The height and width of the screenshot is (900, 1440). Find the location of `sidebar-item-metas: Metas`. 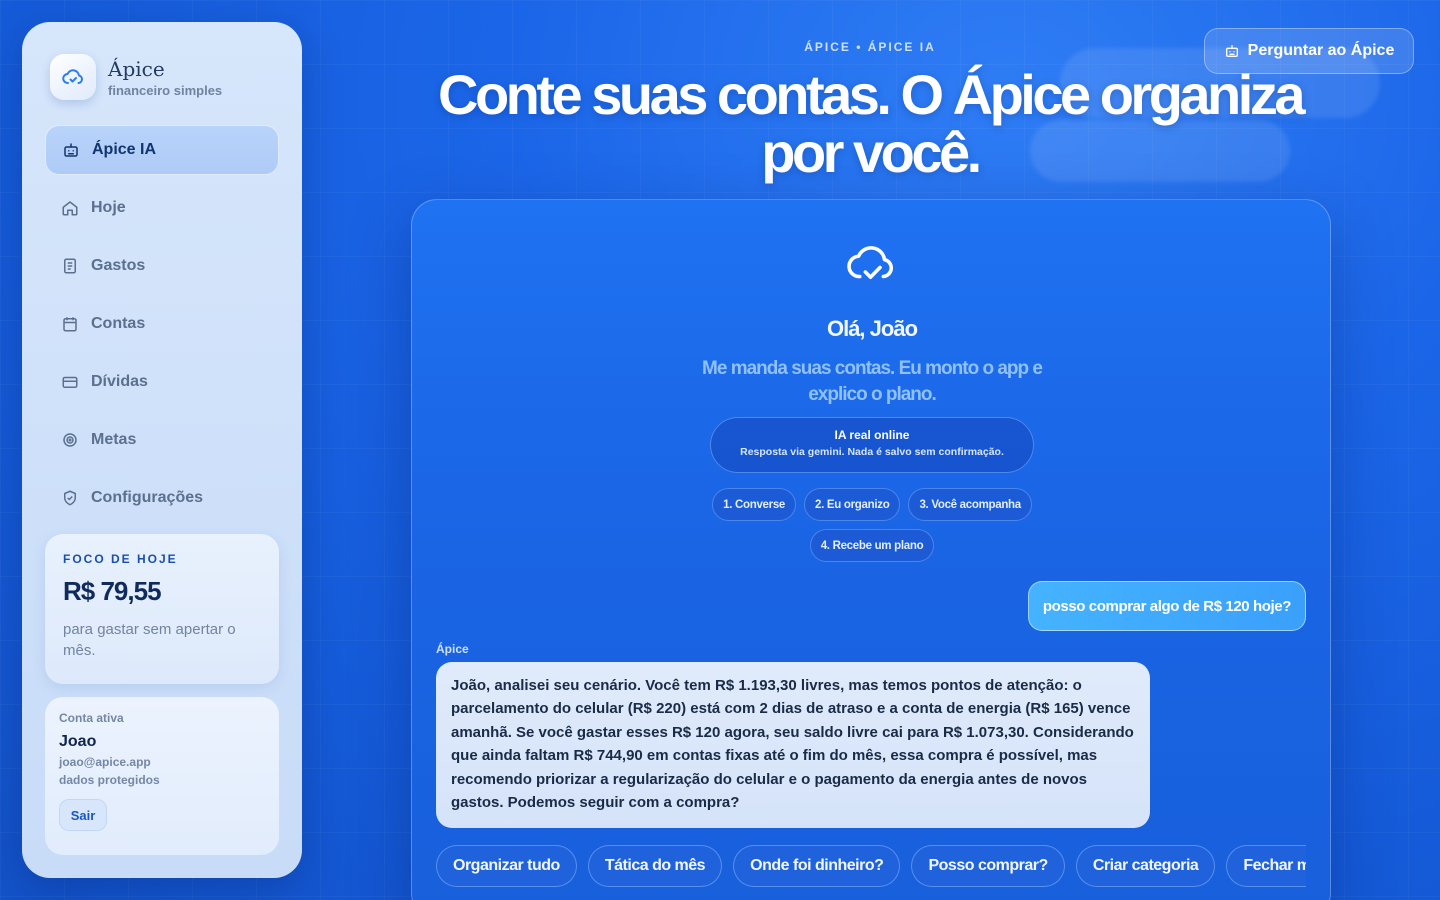

sidebar-item-metas: Metas is located at coordinates (162, 440).